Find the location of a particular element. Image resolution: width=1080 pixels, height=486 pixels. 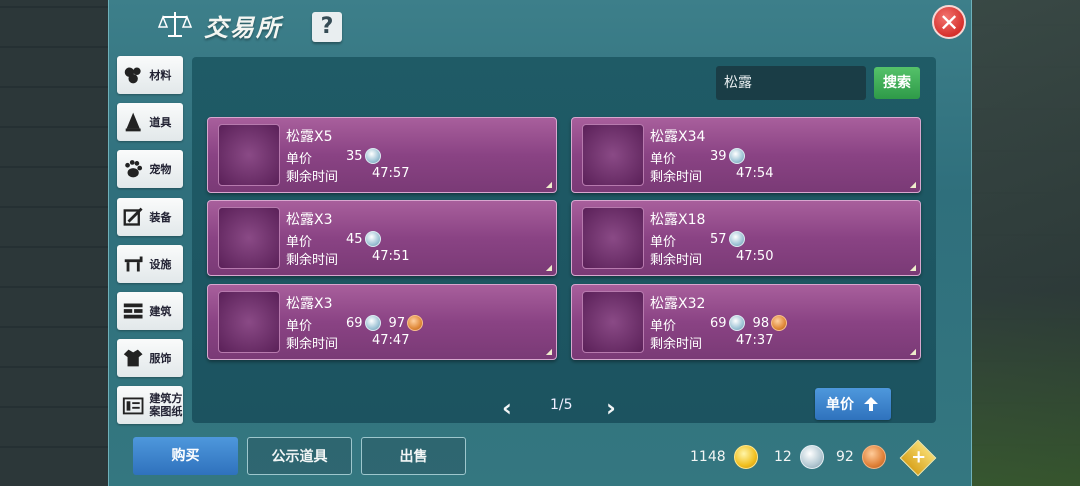

plus-icon: + is located at coordinates (919, 457).